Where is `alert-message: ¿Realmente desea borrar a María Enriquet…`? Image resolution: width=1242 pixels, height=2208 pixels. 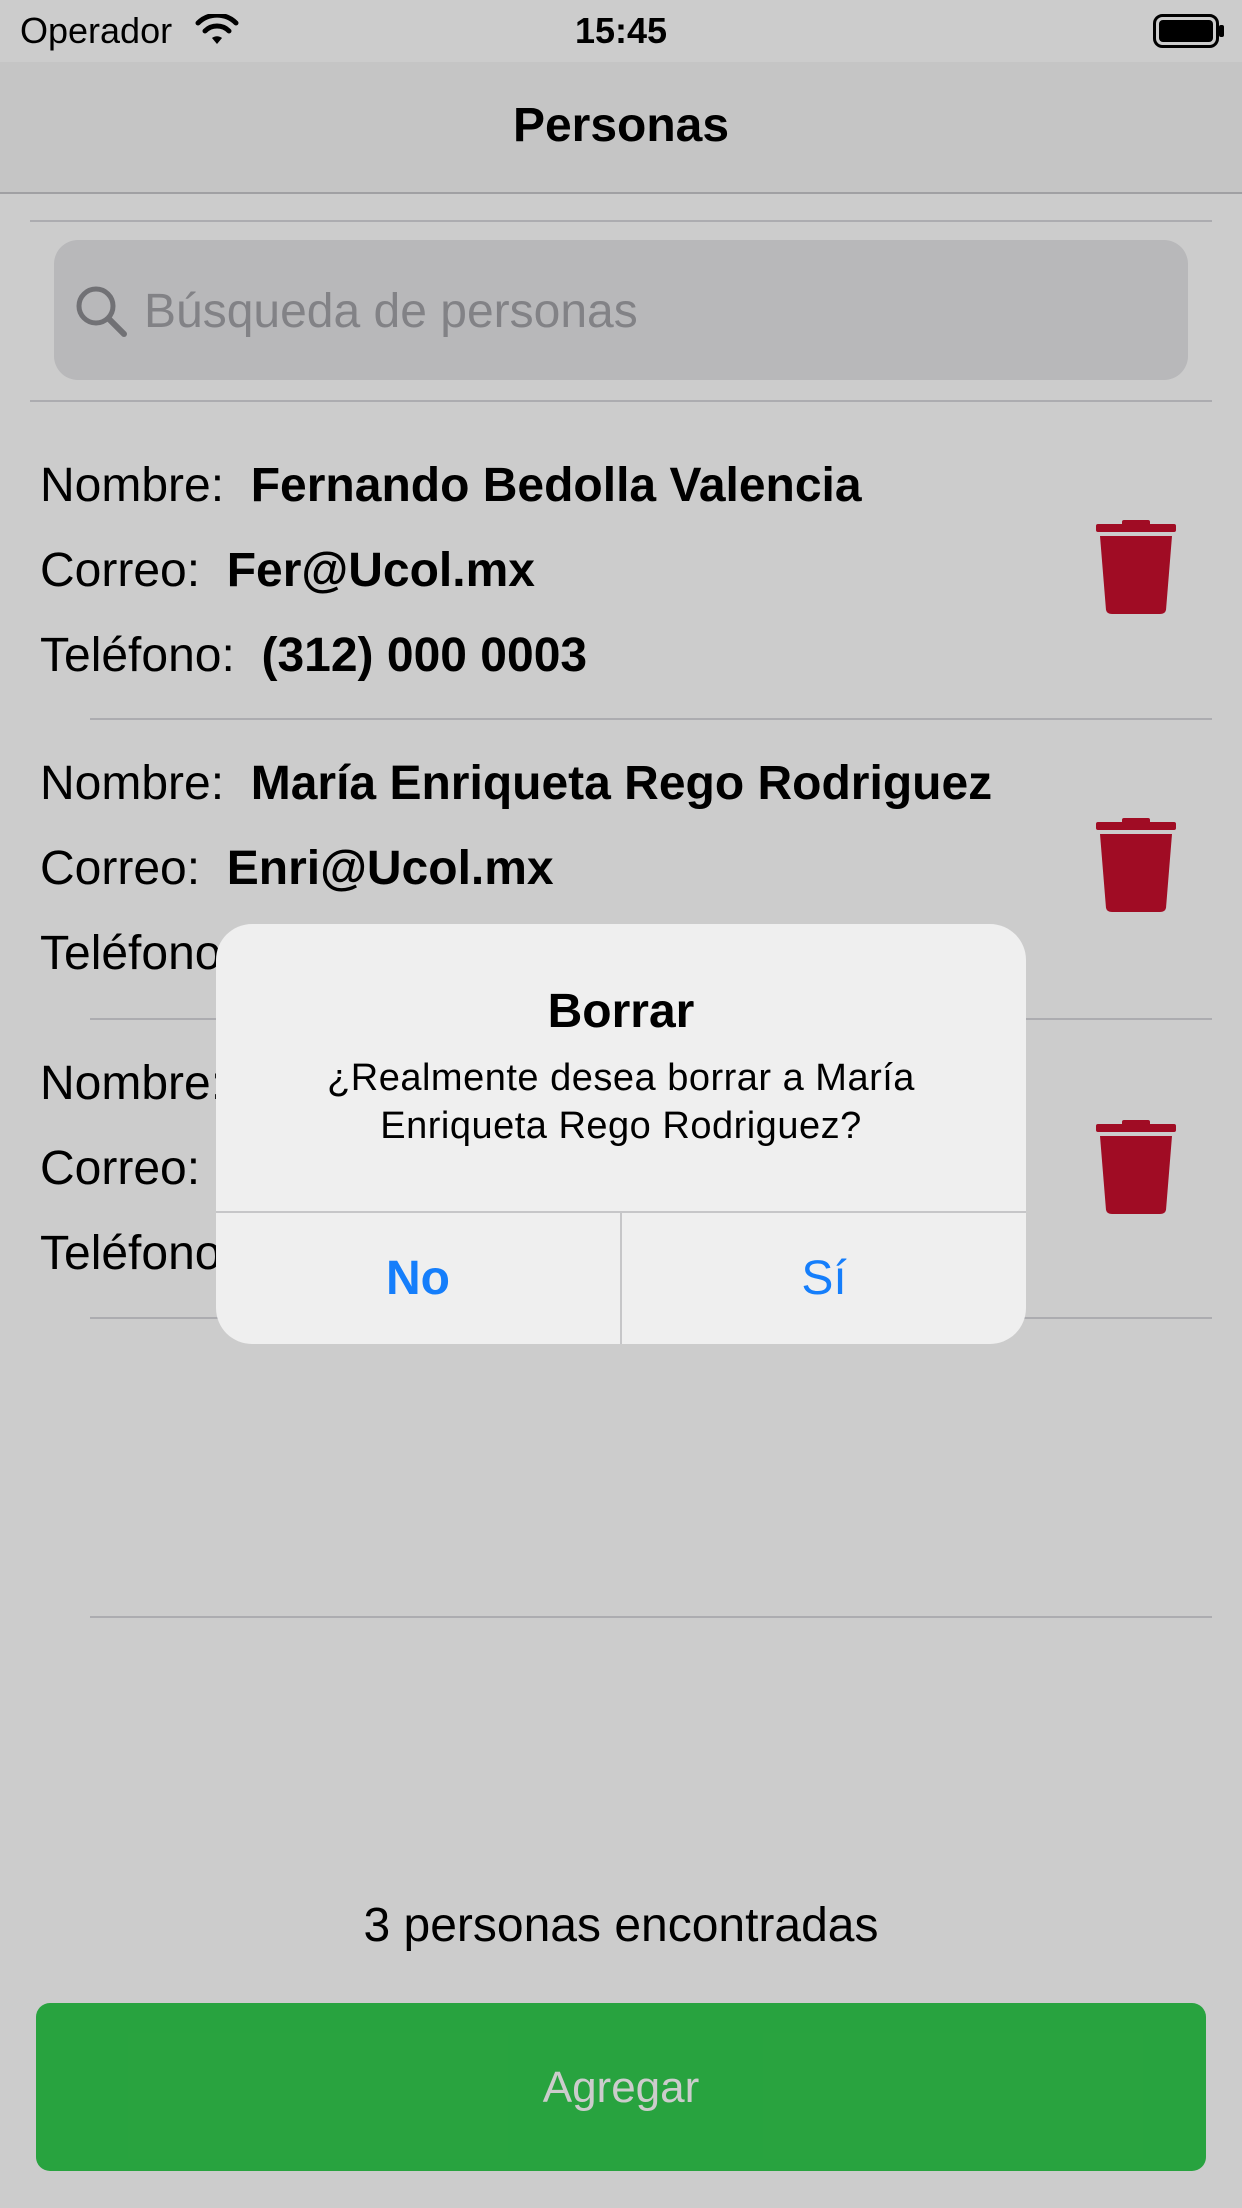
alert-message: ¿Realmente desea borrar a María Enriquet… is located at coordinates (621, 1102).